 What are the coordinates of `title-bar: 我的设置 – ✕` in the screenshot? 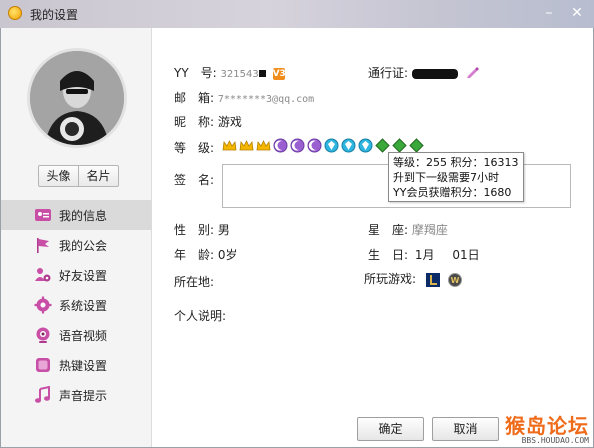 It's located at (297, 14).